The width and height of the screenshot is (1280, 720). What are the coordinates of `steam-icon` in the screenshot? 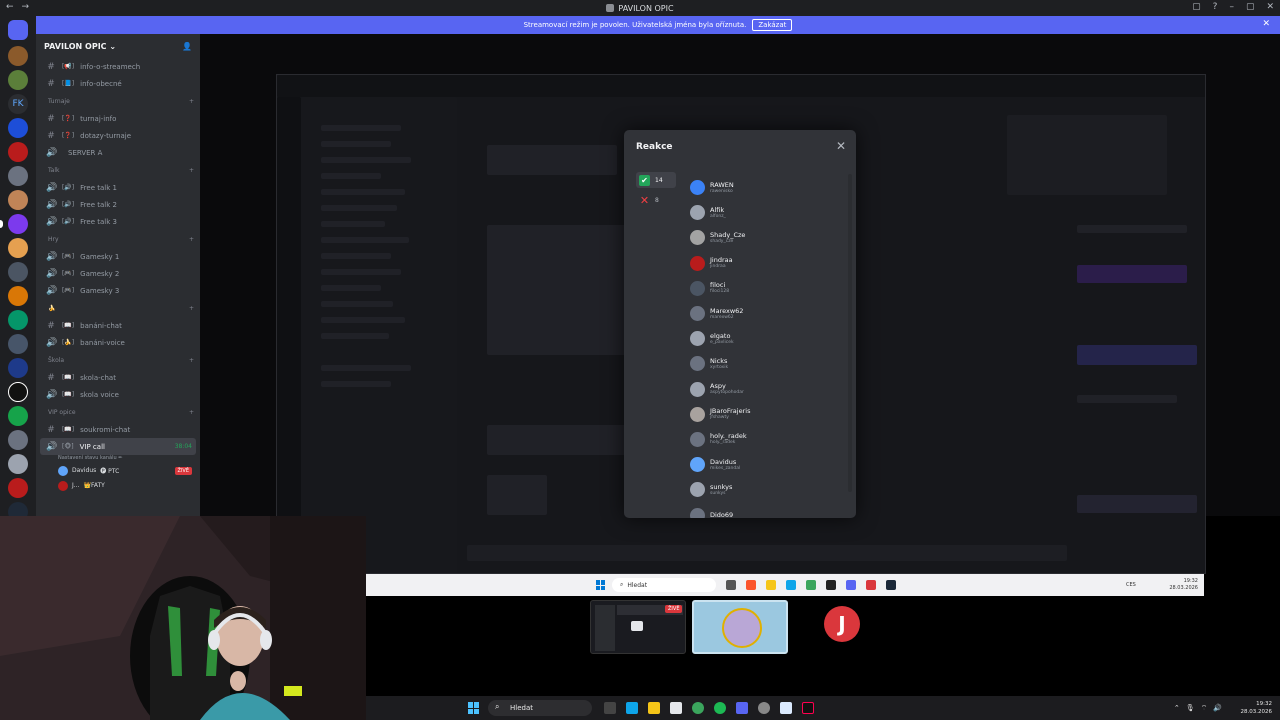 It's located at (891, 585).